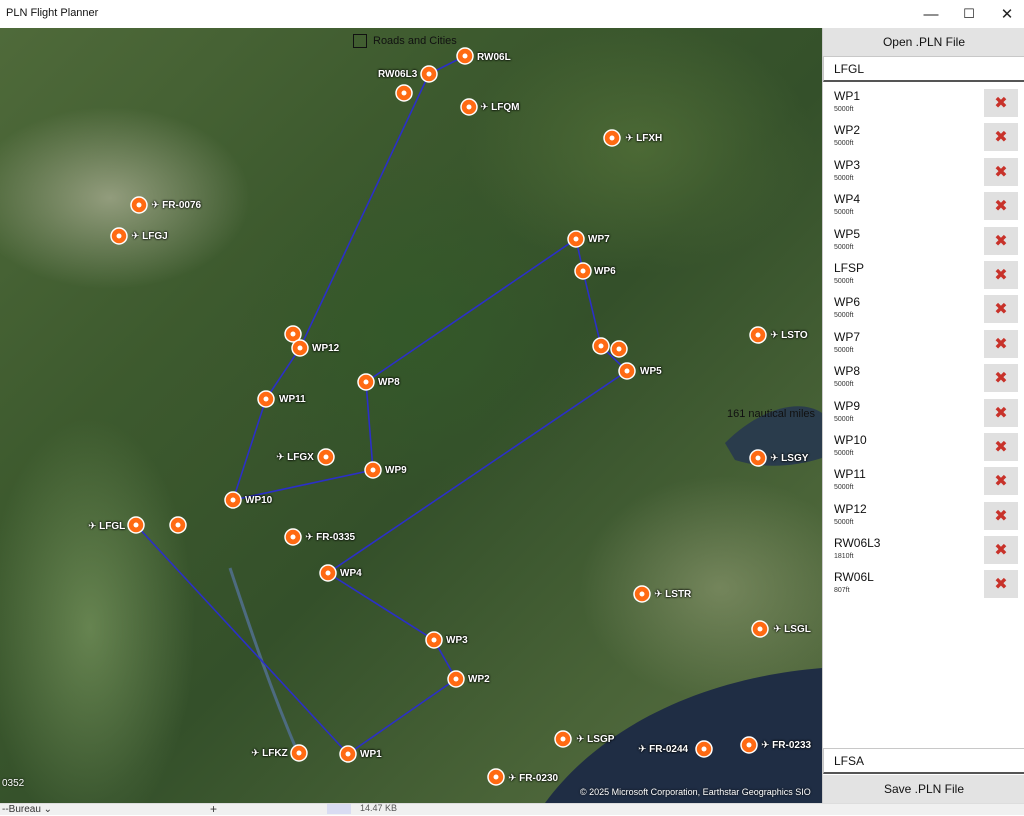 This screenshot has height=816, width=1024. I want to click on airport-label-fr-0335: ✈ FR-0335, so click(330, 537).